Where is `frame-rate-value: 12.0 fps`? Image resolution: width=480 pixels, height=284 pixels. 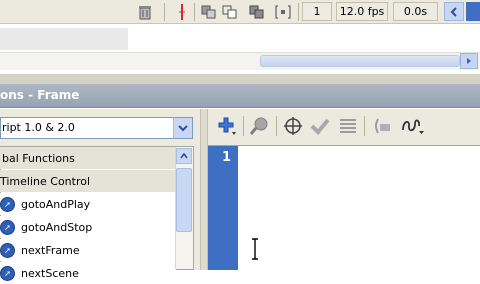
frame-rate-value: 12.0 fps is located at coordinates (362, 11).